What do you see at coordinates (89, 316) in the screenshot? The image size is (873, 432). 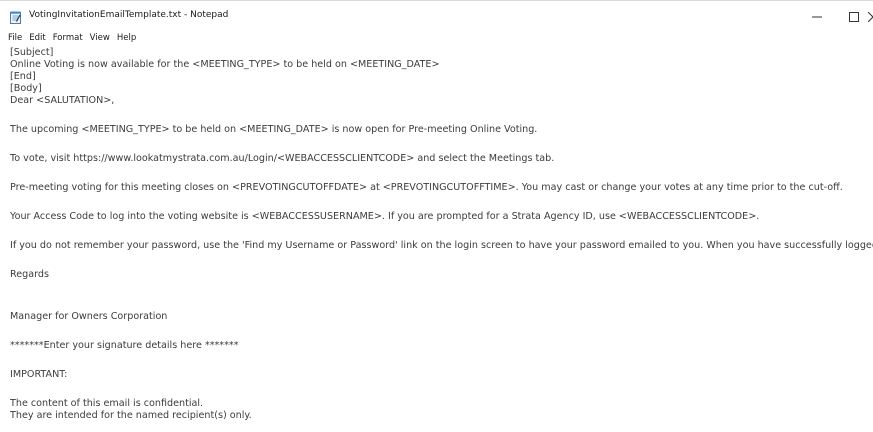 I see `text-line-manager: Manager for Owners Corporation` at bounding box center [89, 316].